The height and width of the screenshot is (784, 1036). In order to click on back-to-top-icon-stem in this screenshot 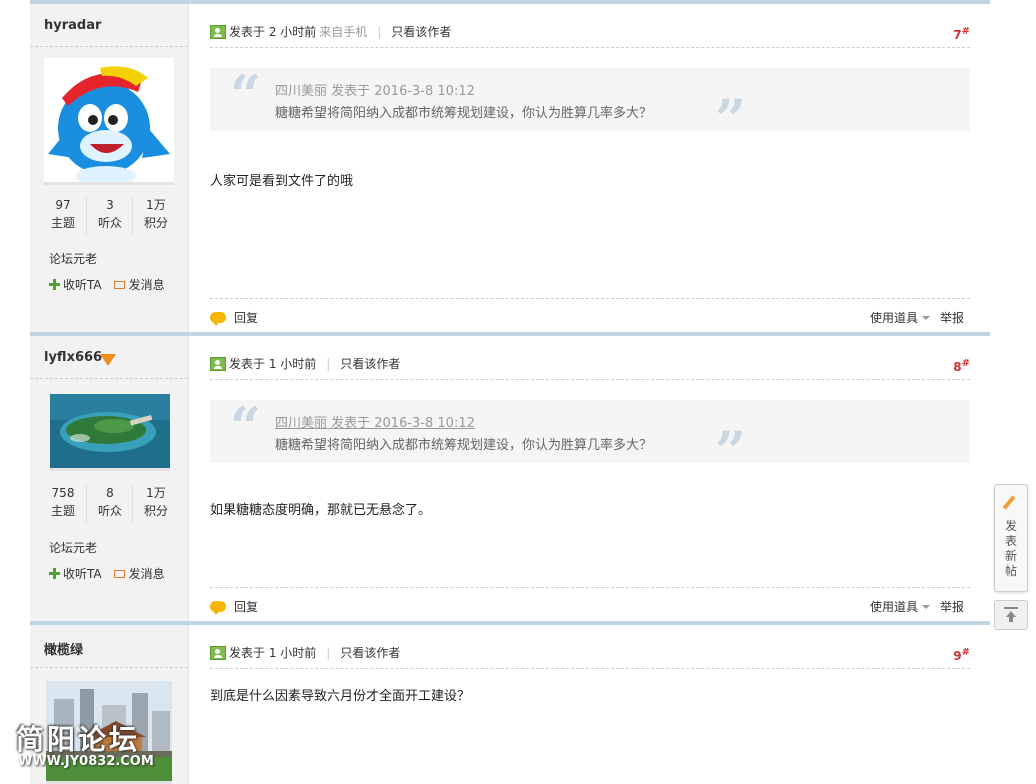, I will do `click(1011, 619)`.